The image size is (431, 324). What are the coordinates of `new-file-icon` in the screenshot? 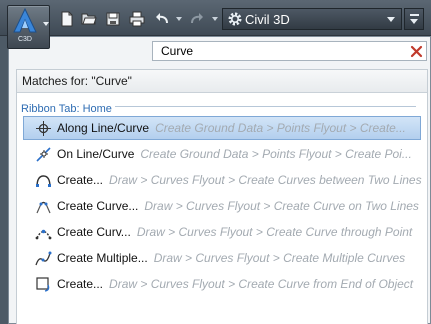 It's located at (67, 19).